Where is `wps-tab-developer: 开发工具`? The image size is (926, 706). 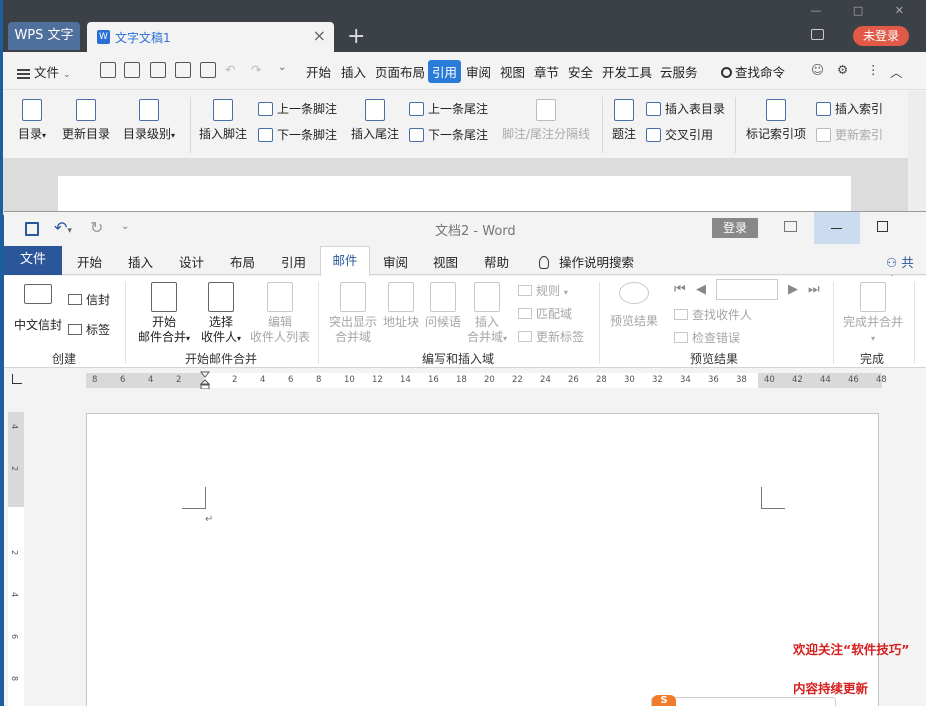 wps-tab-developer: 开发工具 is located at coordinates (627, 71).